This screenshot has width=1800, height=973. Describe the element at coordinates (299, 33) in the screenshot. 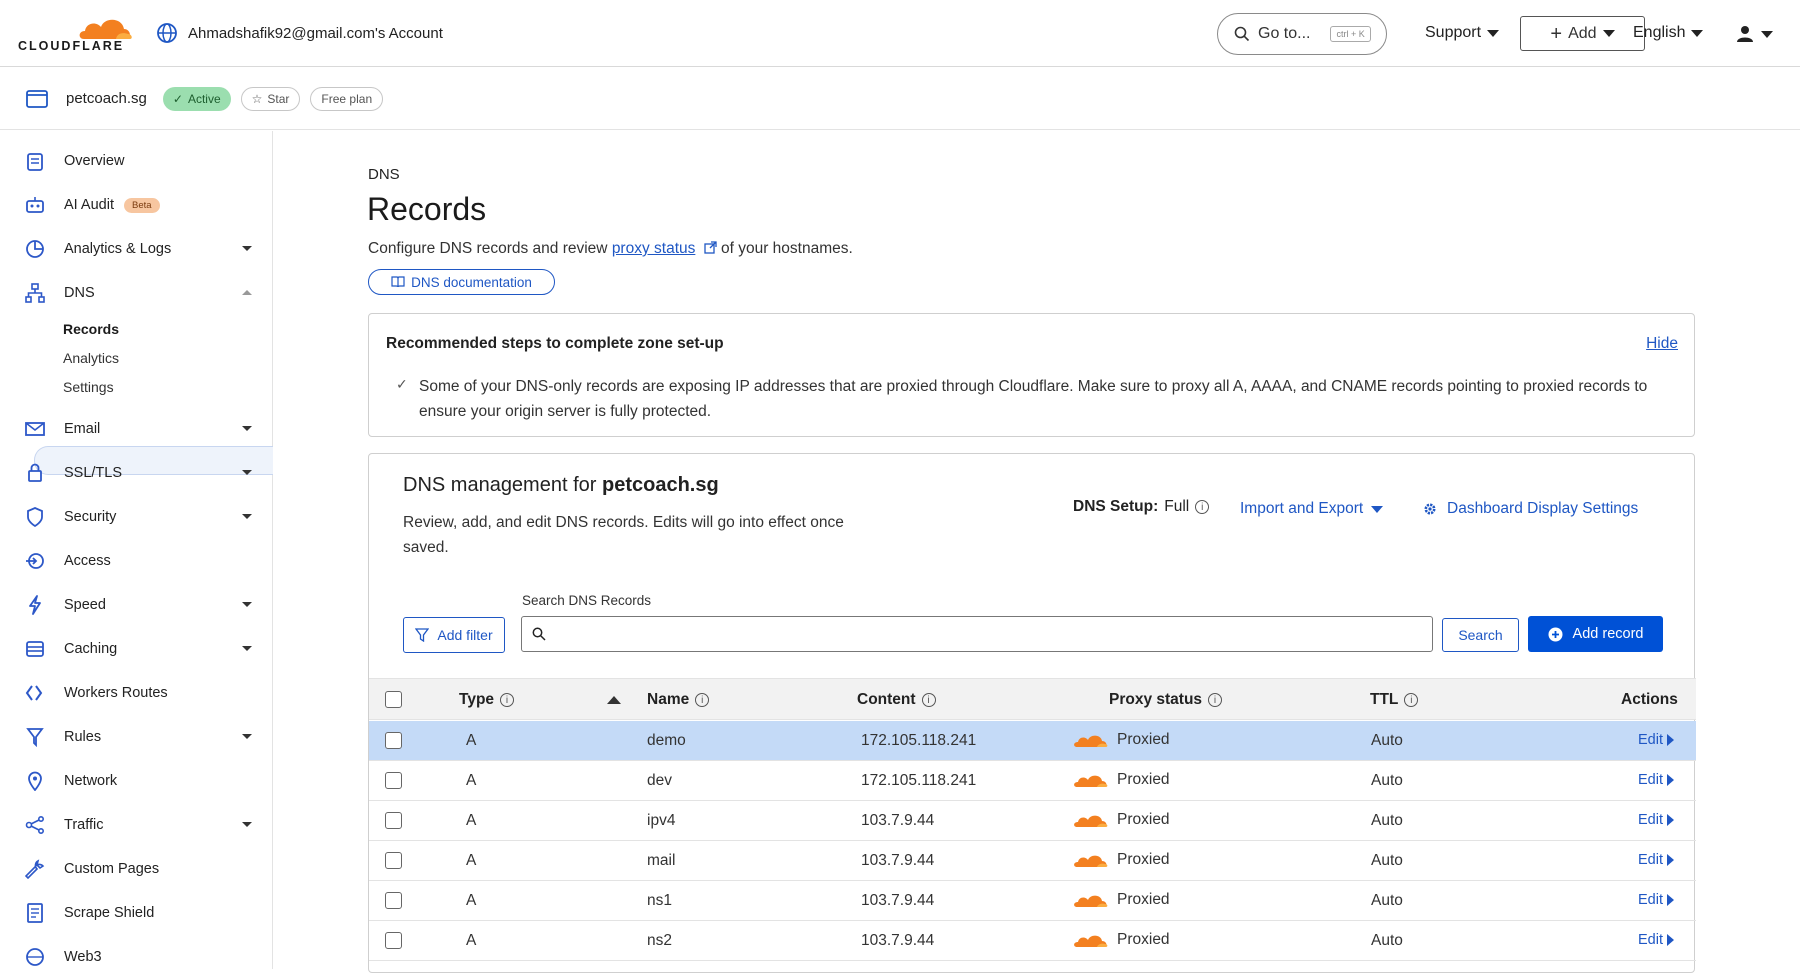

I see `account-selector: Ahmadshafik92@gmail.com's Account` at that location.